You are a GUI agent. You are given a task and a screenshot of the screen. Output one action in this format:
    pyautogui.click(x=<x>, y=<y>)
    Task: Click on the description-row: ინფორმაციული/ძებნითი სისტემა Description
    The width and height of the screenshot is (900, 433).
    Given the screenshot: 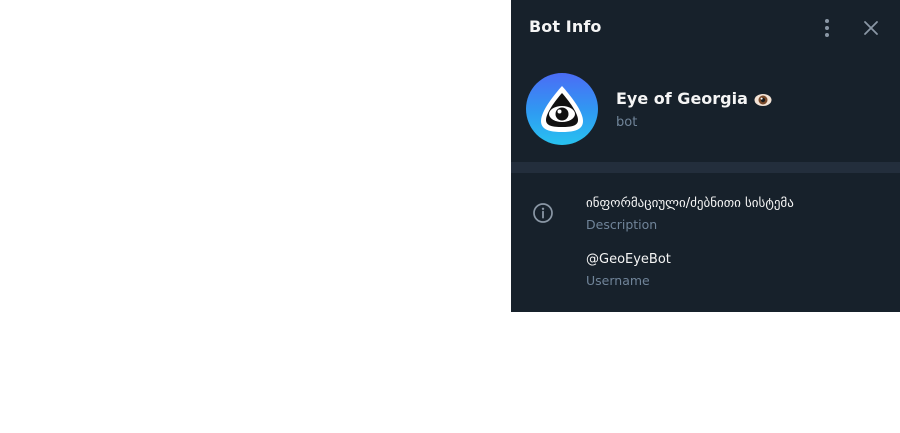 What is the action you would take?
    pyautogui.click(x=736, y=214)
    